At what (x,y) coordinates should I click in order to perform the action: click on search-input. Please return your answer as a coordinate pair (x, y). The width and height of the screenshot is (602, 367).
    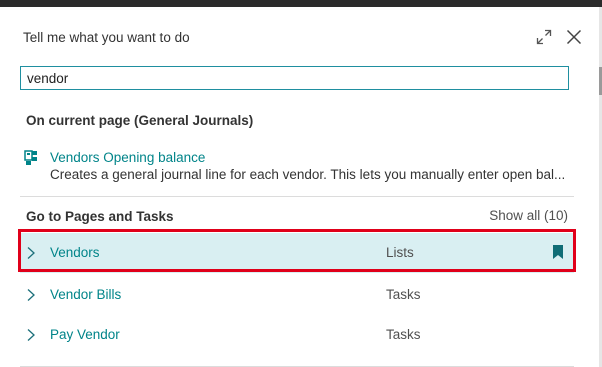
    Looking at the image, I should click on (294, 78).